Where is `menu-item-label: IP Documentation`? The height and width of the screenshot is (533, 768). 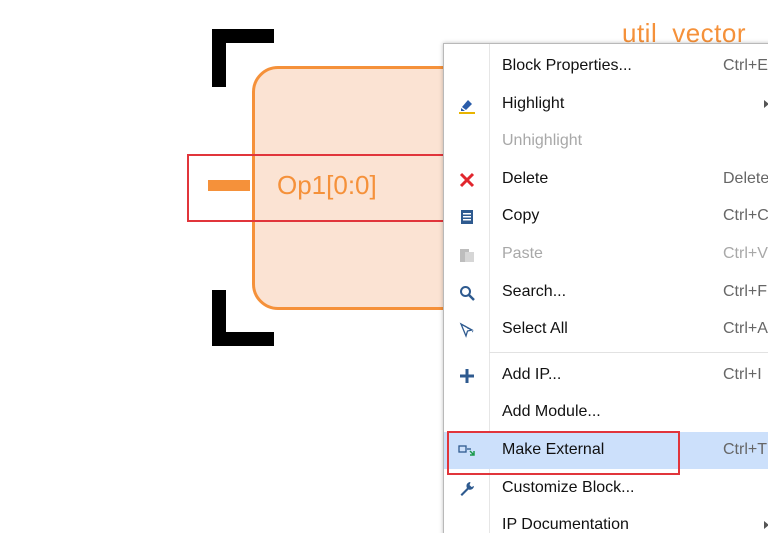 menu-item-label: IP Documentation is located at coordinates (565, 524).